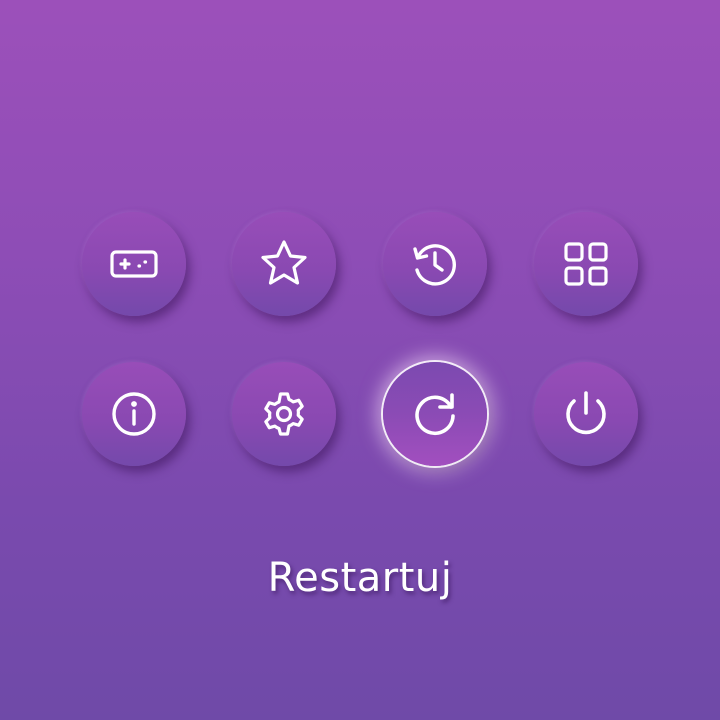 The width and height of the screenshot is (720, 720). I want to click on apps-grid-icon, so click(586, 264).